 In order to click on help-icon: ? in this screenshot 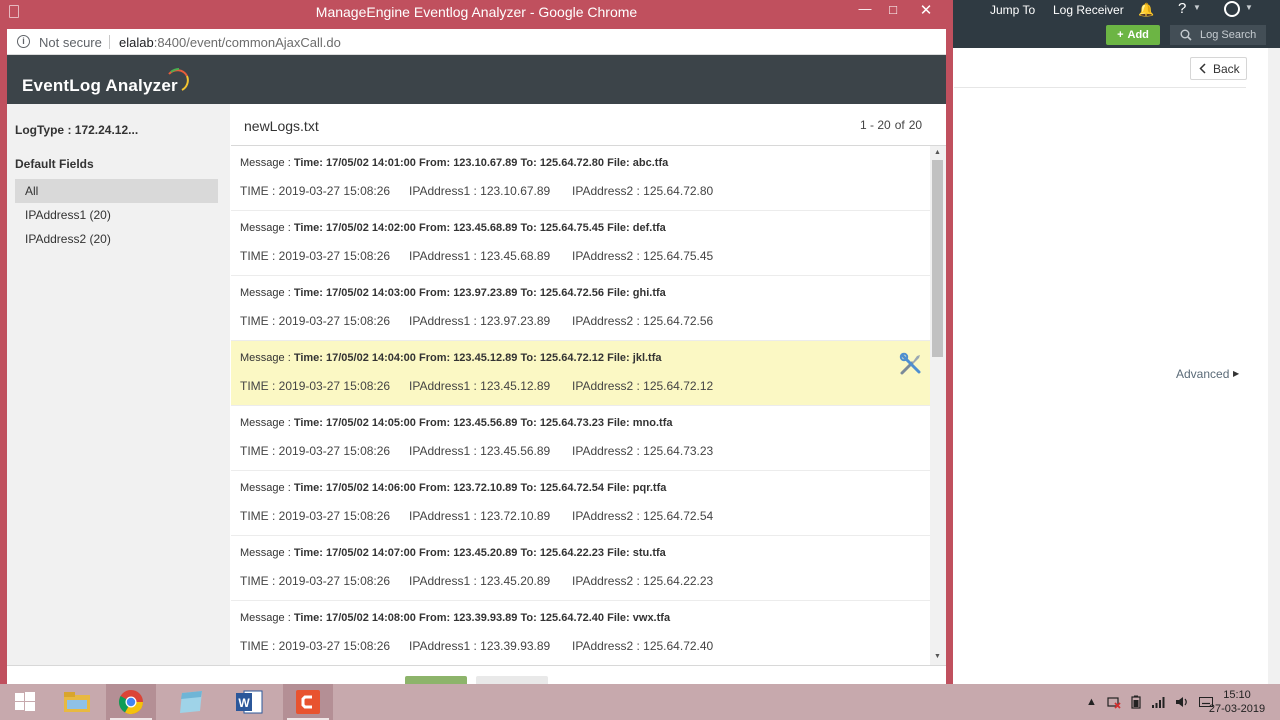, I will do `click(1182, 8)`.